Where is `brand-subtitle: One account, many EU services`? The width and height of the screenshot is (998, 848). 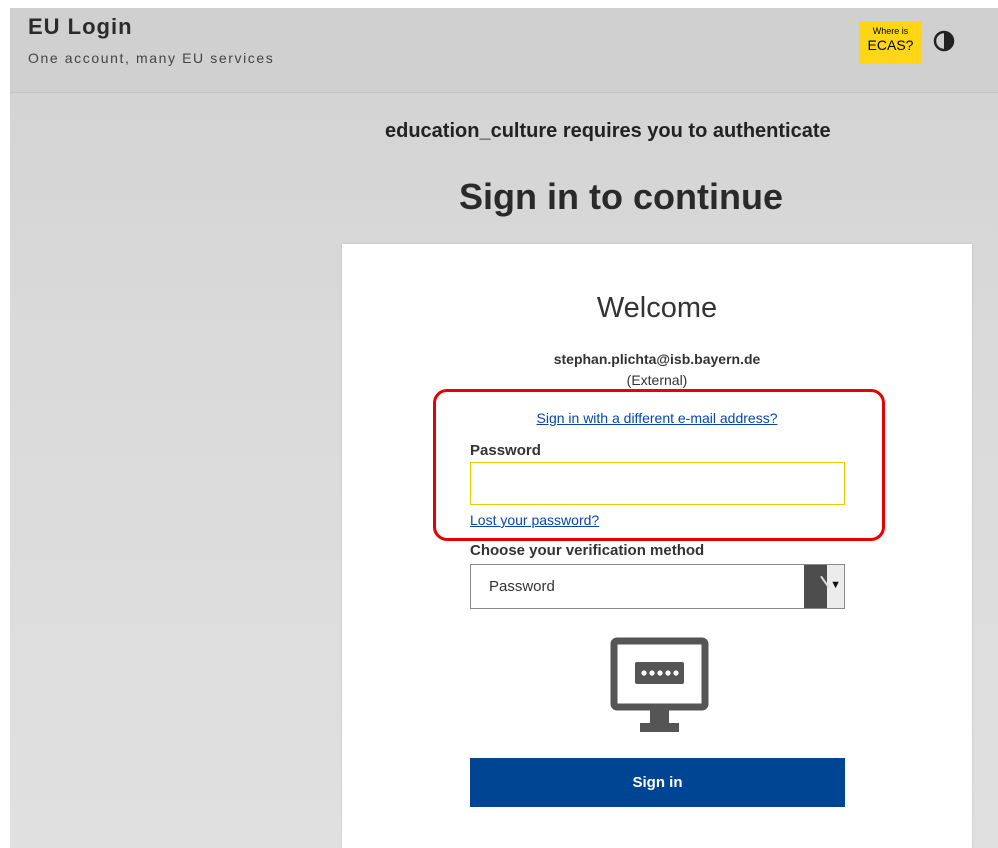 brand-subtitle: One account, many EU services is located at coordinates (151, 58).